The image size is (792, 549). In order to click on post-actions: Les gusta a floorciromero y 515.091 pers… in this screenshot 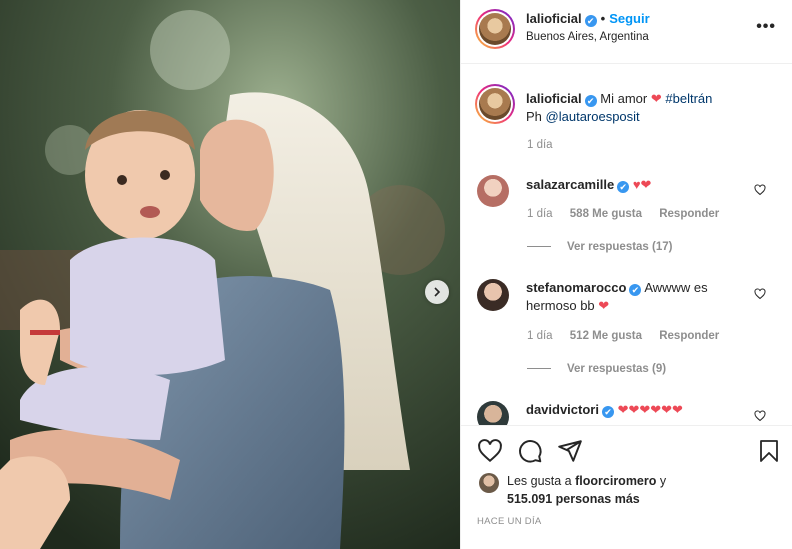, I will do `click(626, 487)`.